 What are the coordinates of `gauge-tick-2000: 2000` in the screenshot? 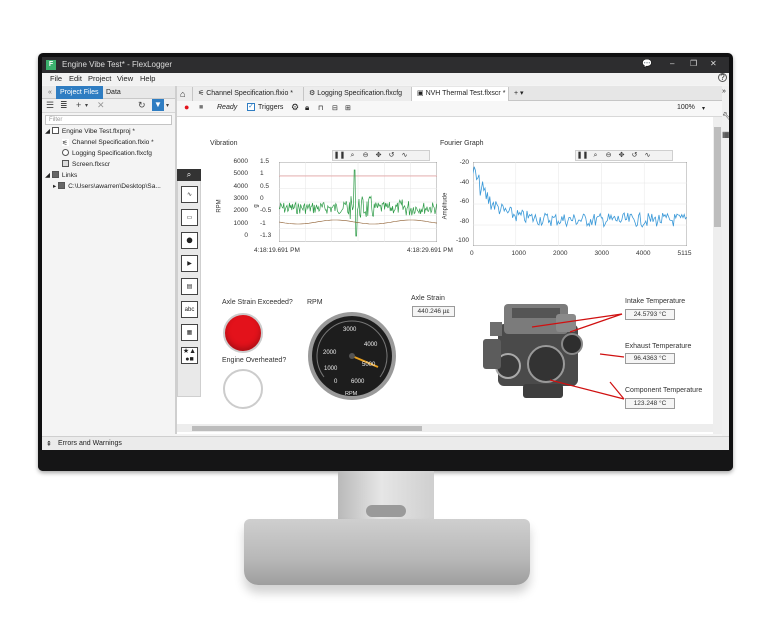 It's located at (330, 353).